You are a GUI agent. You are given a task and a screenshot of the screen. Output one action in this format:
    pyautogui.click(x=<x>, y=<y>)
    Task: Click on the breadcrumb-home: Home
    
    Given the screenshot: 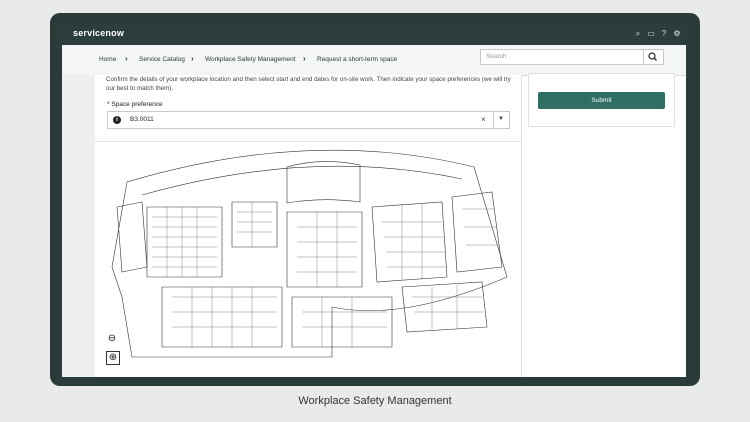 What is the action you would take?
    pyautogui.click(x=107, y=59)
    